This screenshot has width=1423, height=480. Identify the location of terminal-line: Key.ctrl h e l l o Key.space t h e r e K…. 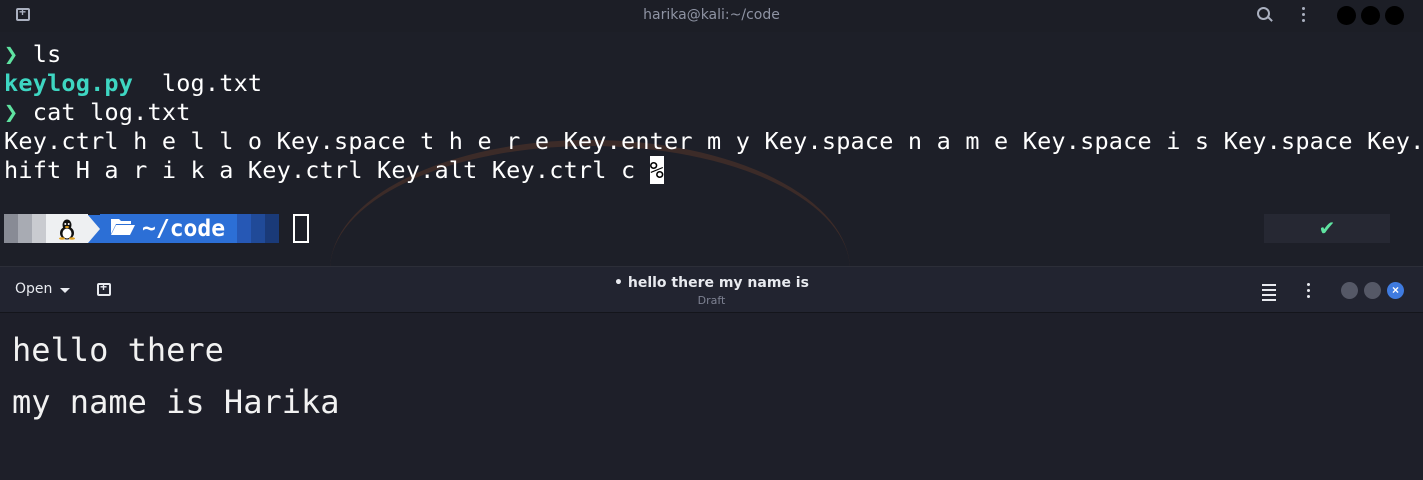
(713, 141).